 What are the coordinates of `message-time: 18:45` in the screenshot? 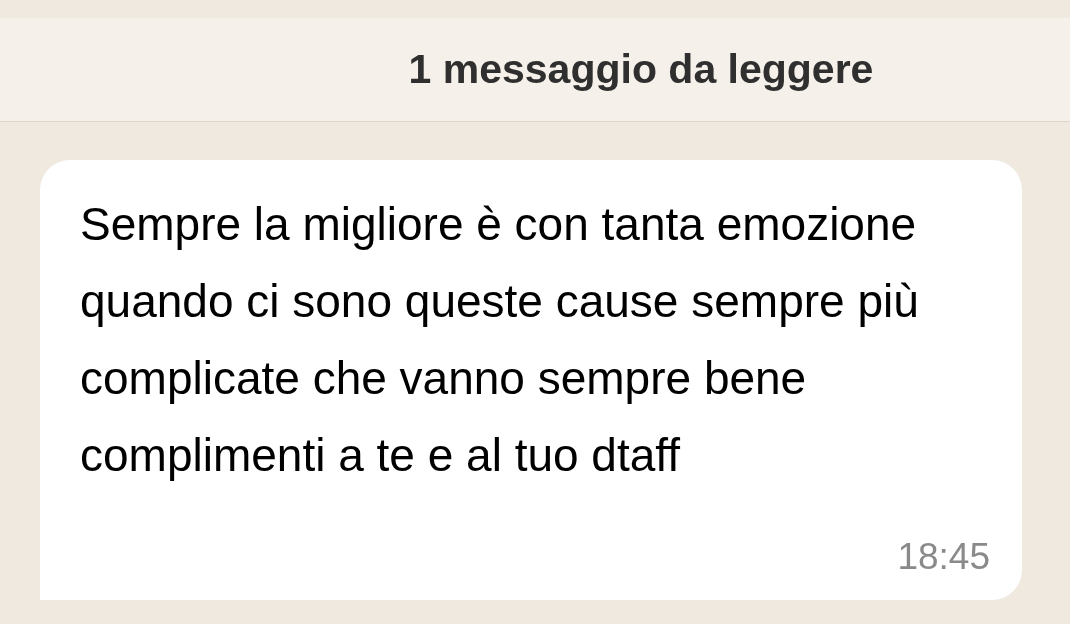 It's located at (943, 556).